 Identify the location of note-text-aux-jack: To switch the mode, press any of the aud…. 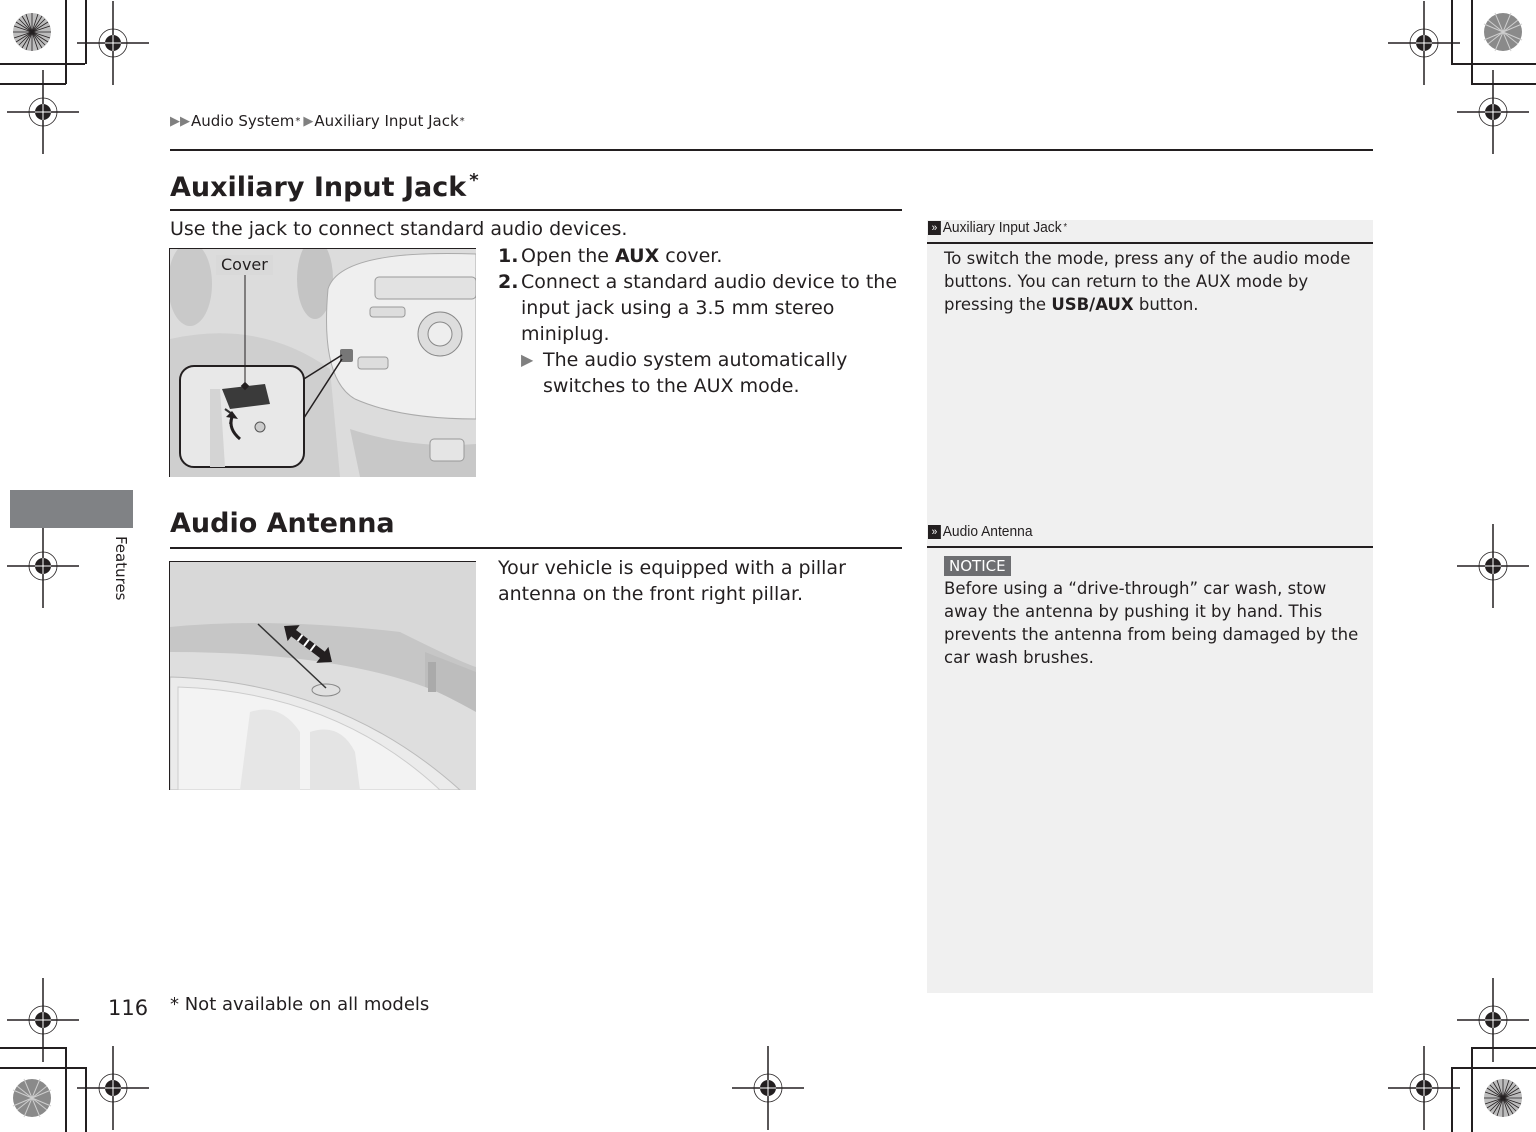
(1154, 281).